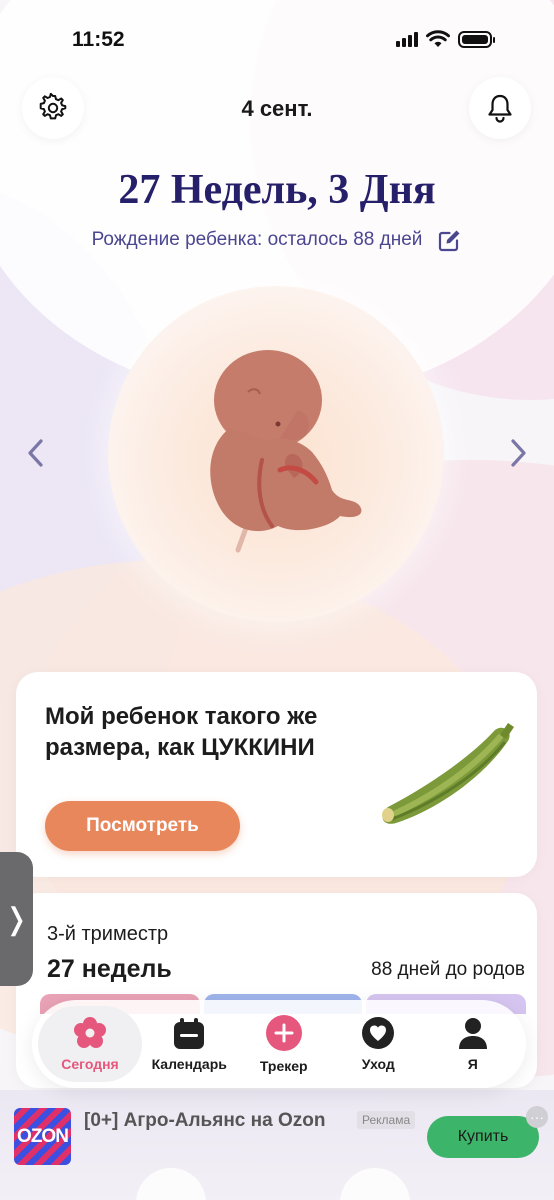 The width and height of the screenshot is (554, 1200). I want to click on bell-icon, so click(500, 108).